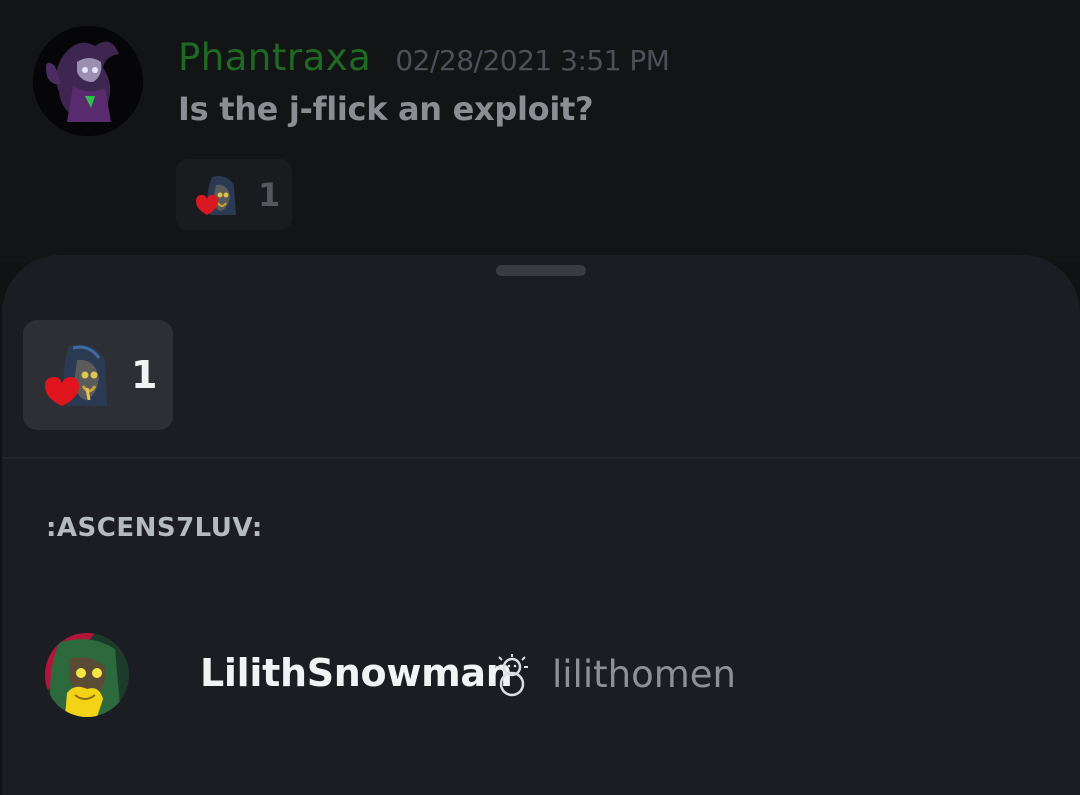 The height and width of the screenshot is (795, 1080). Describe the element at coordinates (386, 109) in the screenshot. I see `message-text: Is the j-flick an exploit?` at that location.